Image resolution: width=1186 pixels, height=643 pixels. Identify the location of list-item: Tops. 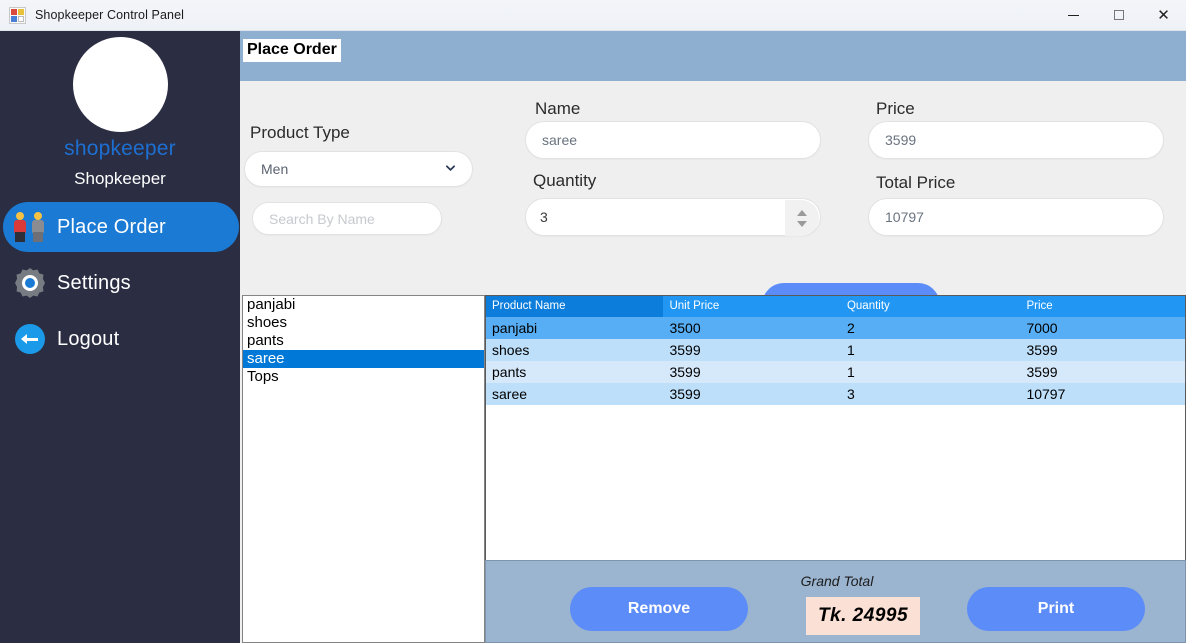
(363, 377).